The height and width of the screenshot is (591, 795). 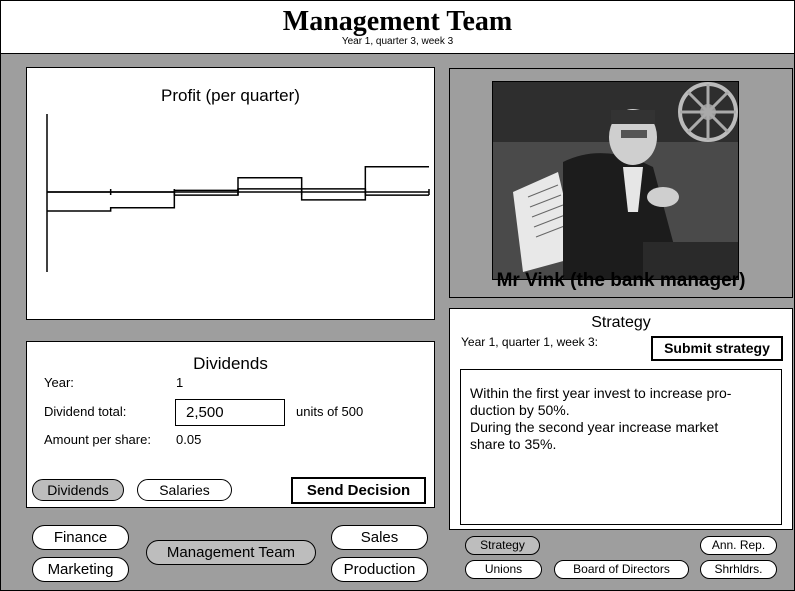 What do you see at coordinates (59, 382) in the screenshot?
I see `year-label: Year:` at bounding box center [59, 382].